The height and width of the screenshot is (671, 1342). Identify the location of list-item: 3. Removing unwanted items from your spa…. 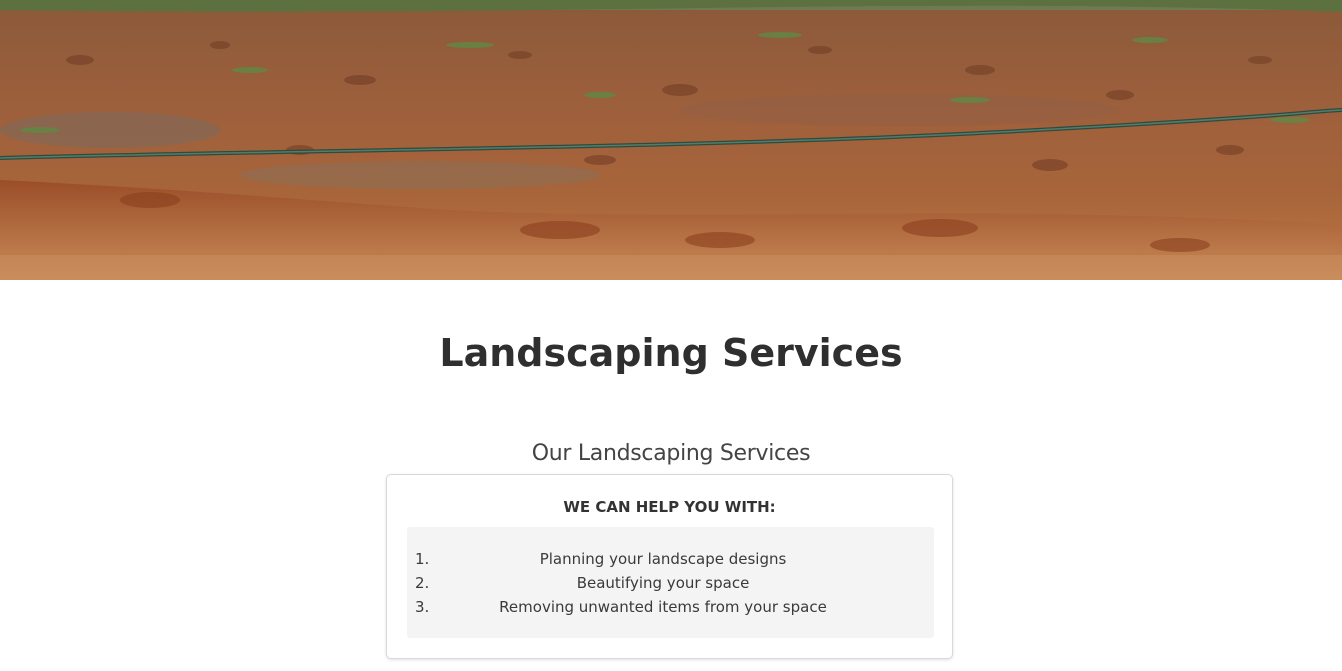
(670, 607).